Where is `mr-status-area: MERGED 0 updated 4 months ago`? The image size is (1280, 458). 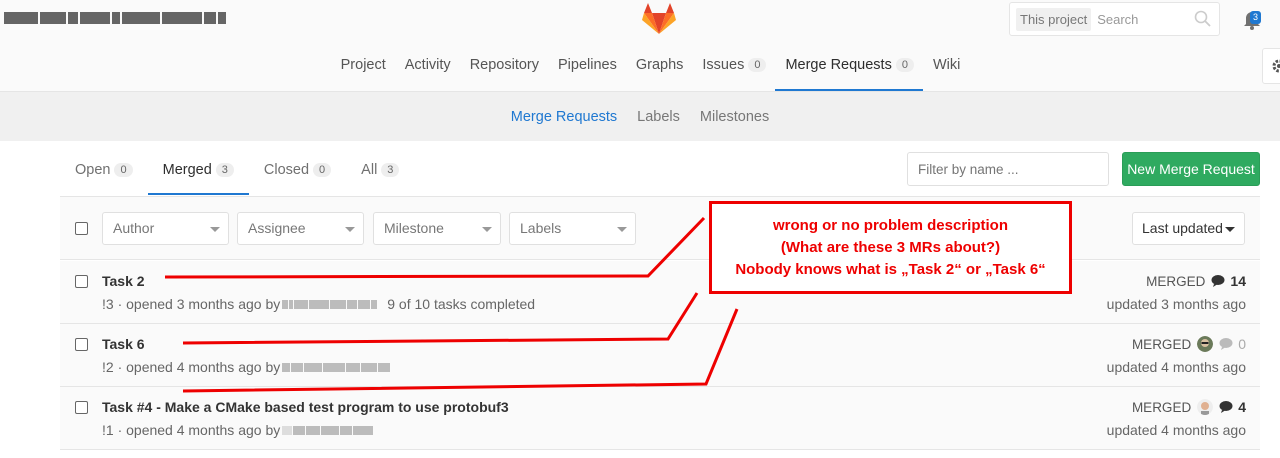
mr-status-area: MERGED 0 updated 4 months ago is located at coordinates (1176, 355).